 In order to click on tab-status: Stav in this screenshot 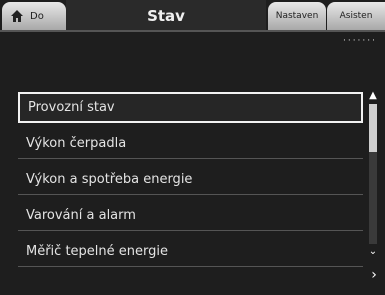, I will do `click(166, 16)`.